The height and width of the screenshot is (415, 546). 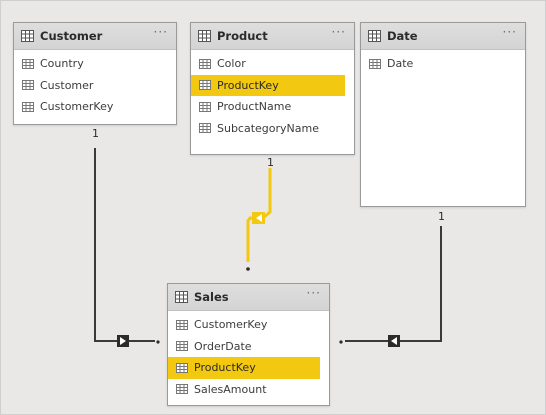 I want to click on field-label: Country, so click(x=62, y=64).